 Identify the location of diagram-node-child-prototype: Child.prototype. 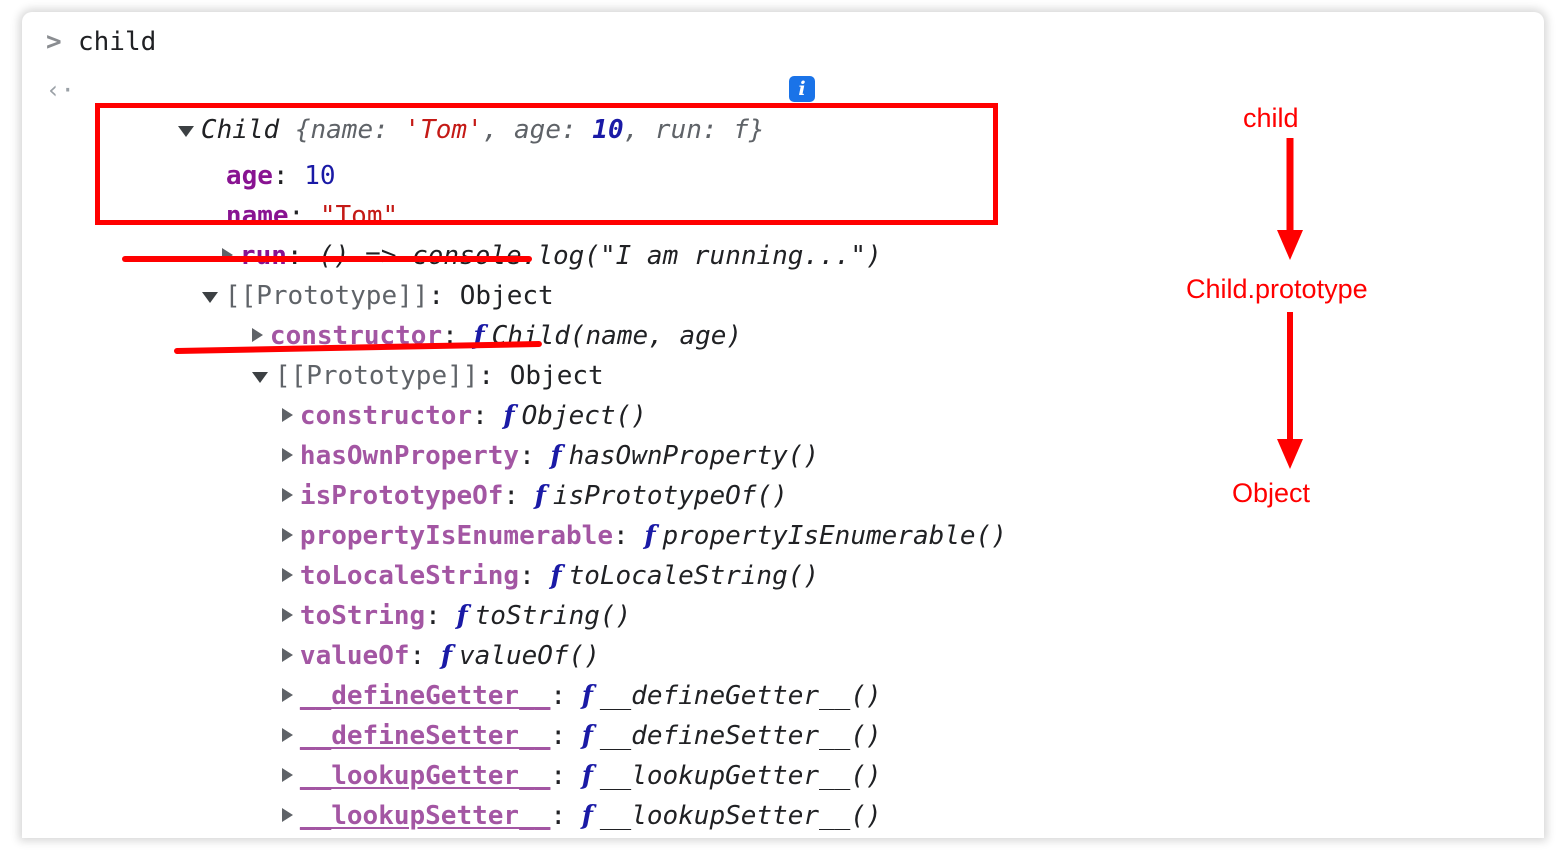
(1277, 289).